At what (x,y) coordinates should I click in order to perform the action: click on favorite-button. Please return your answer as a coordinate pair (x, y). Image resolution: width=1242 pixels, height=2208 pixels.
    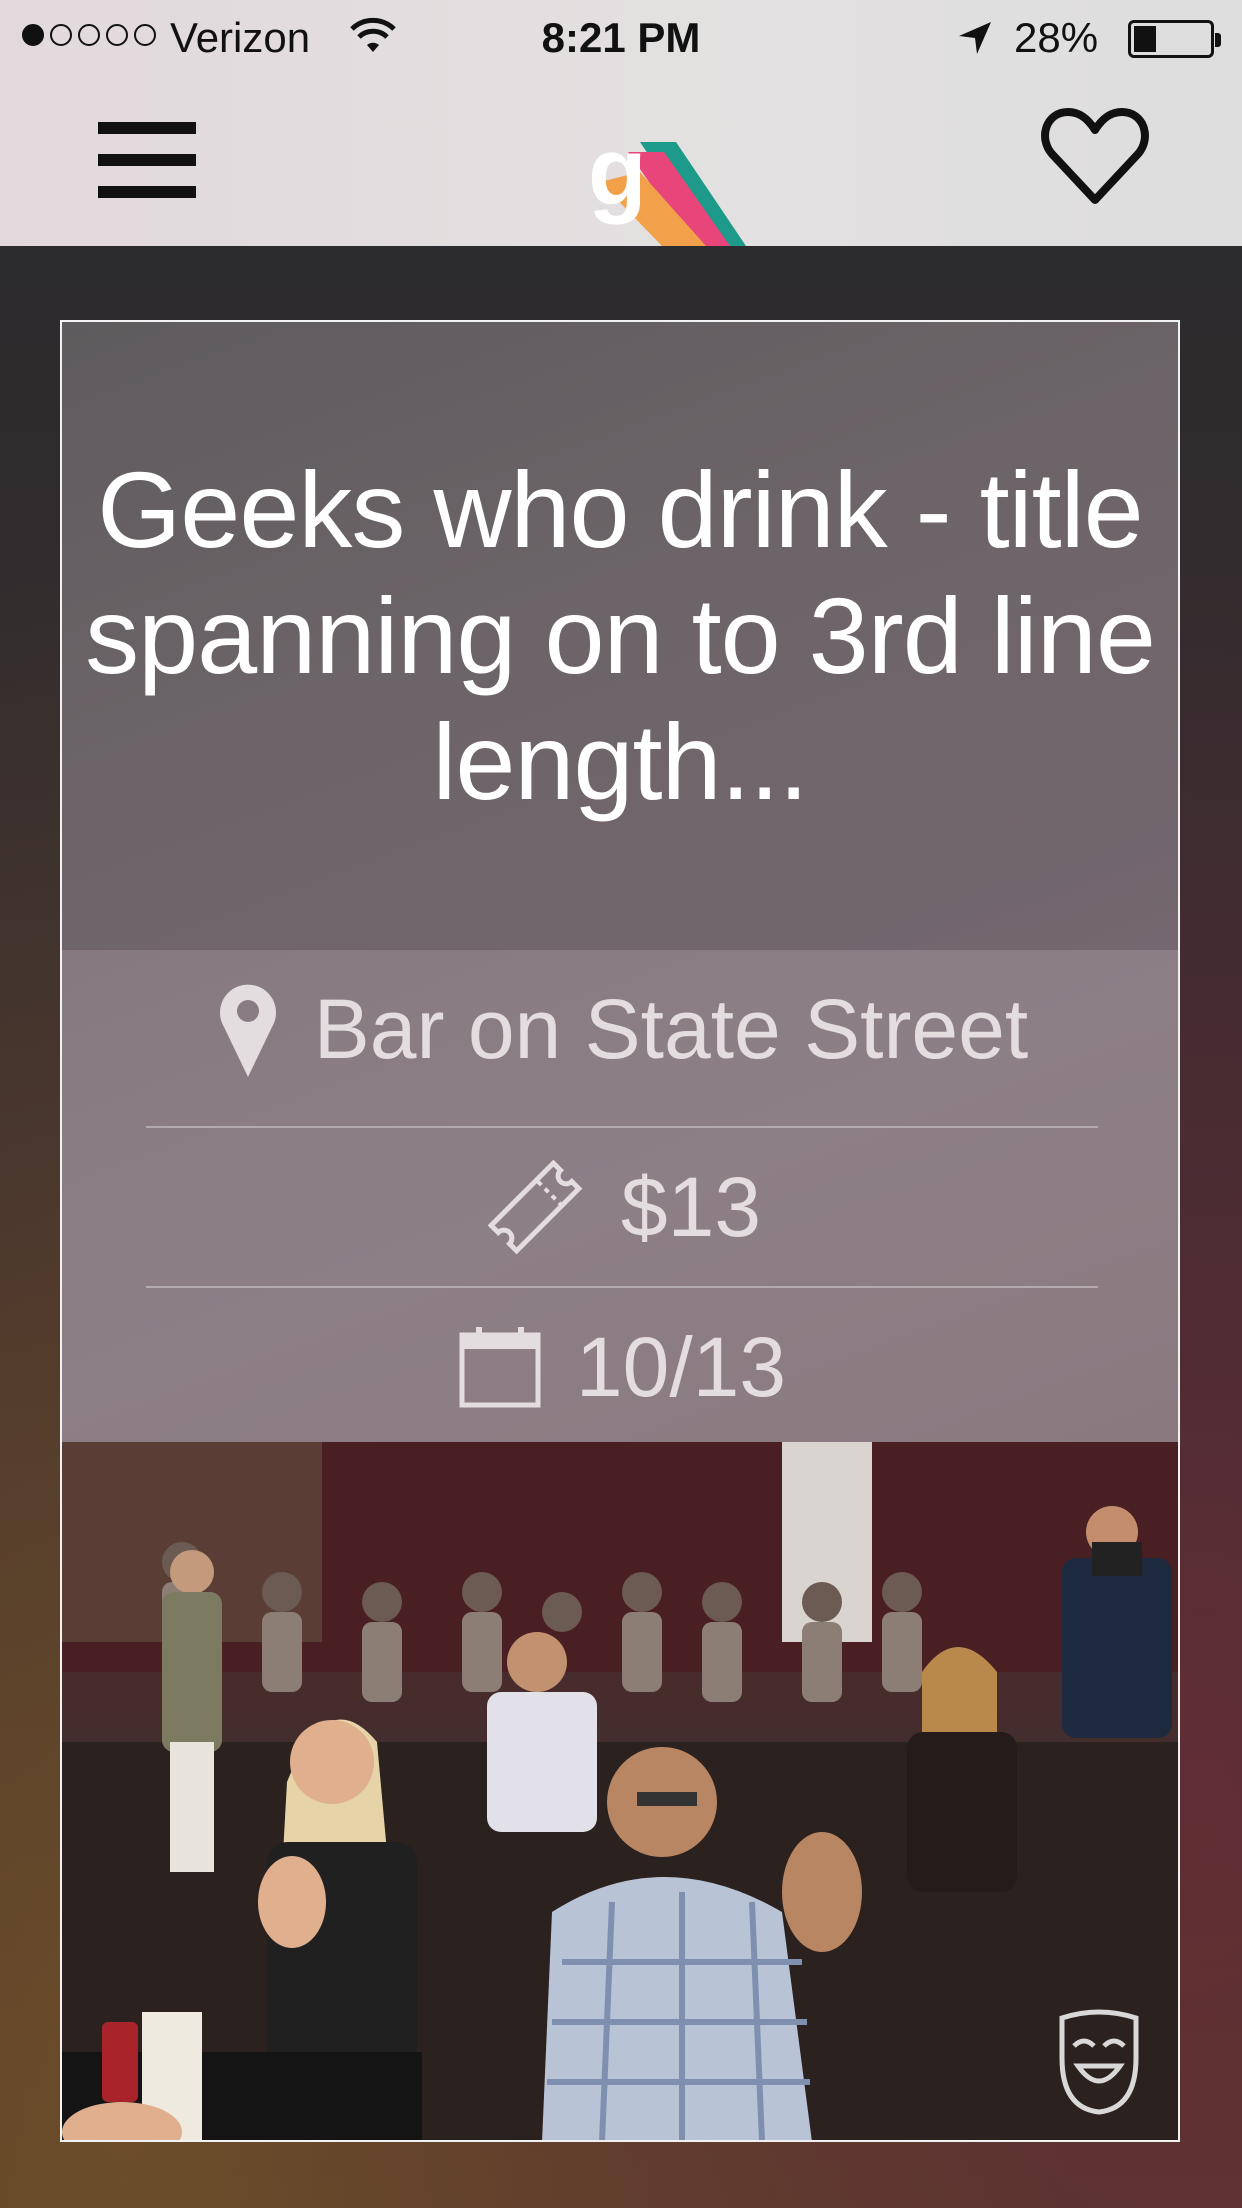
    Looking at the image, I should click on (1095, 156).